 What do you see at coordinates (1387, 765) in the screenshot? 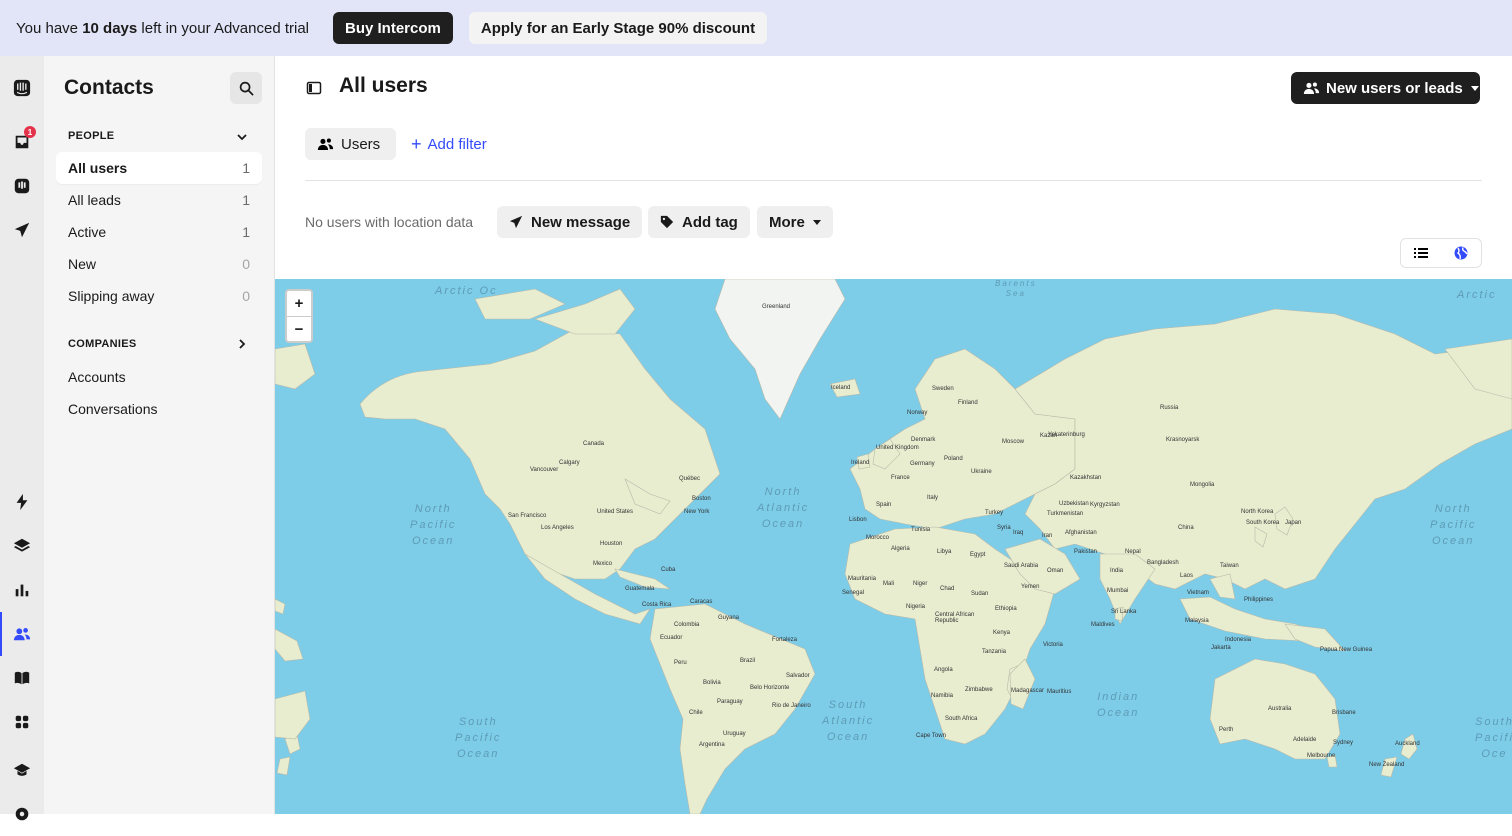
I see `map-place-label: New Zealand` at bounding box center [1387, 765].